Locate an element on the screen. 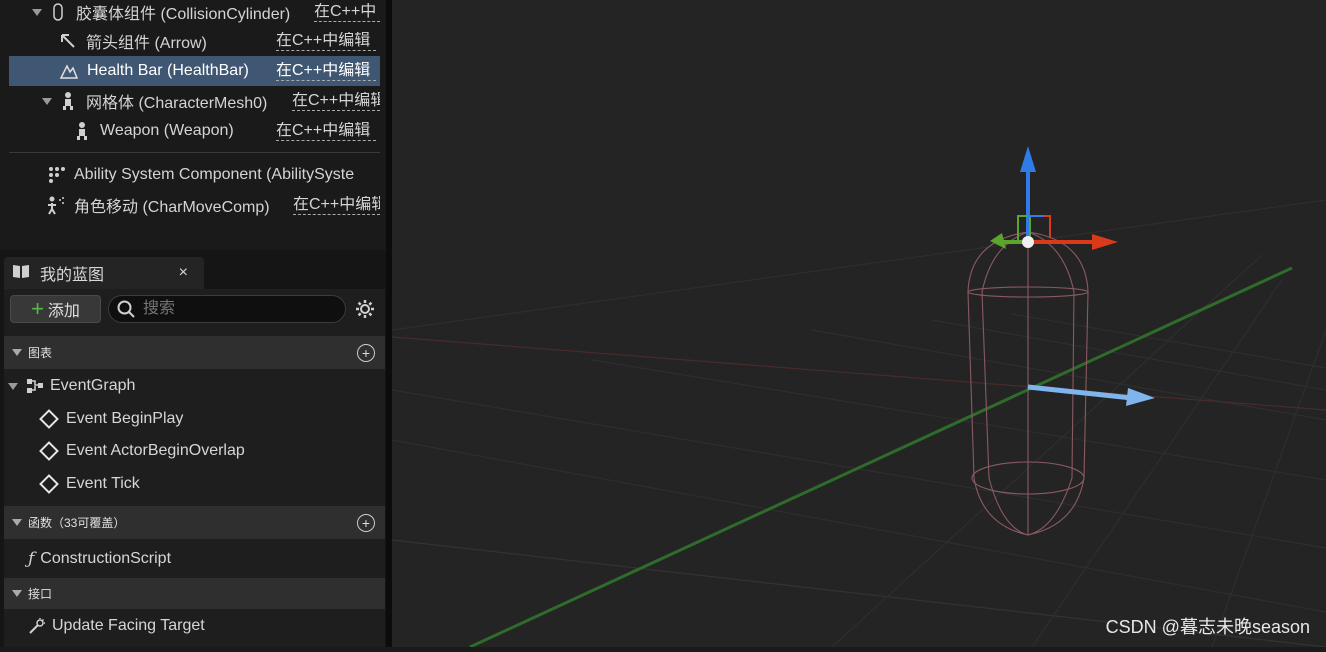 The width and height of the screenshot is (1326, 652). event-item: Event Tick is located at coordinates (89, 484).